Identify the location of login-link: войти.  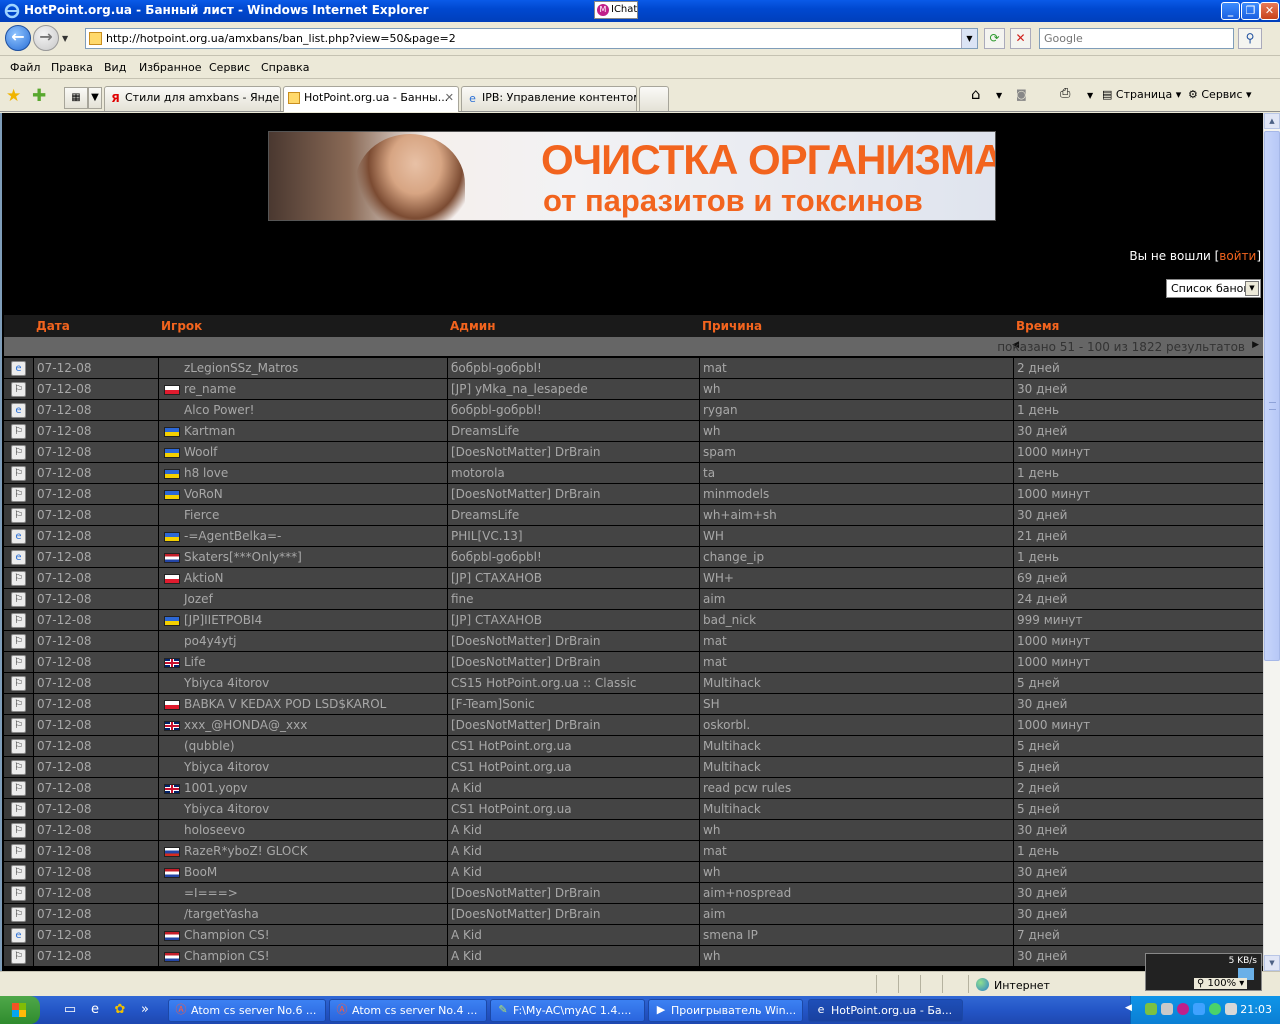
(1237, 256).